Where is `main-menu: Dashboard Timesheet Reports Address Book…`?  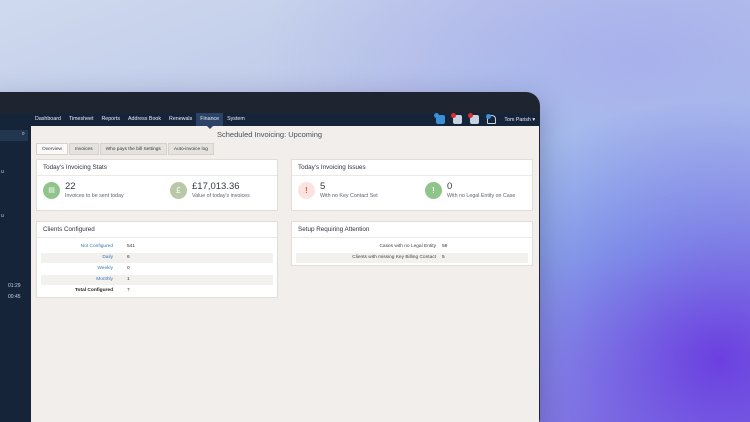
main-menu: Dashboard Timesheet Reports Address Book… is located at coordinates (140, 121).